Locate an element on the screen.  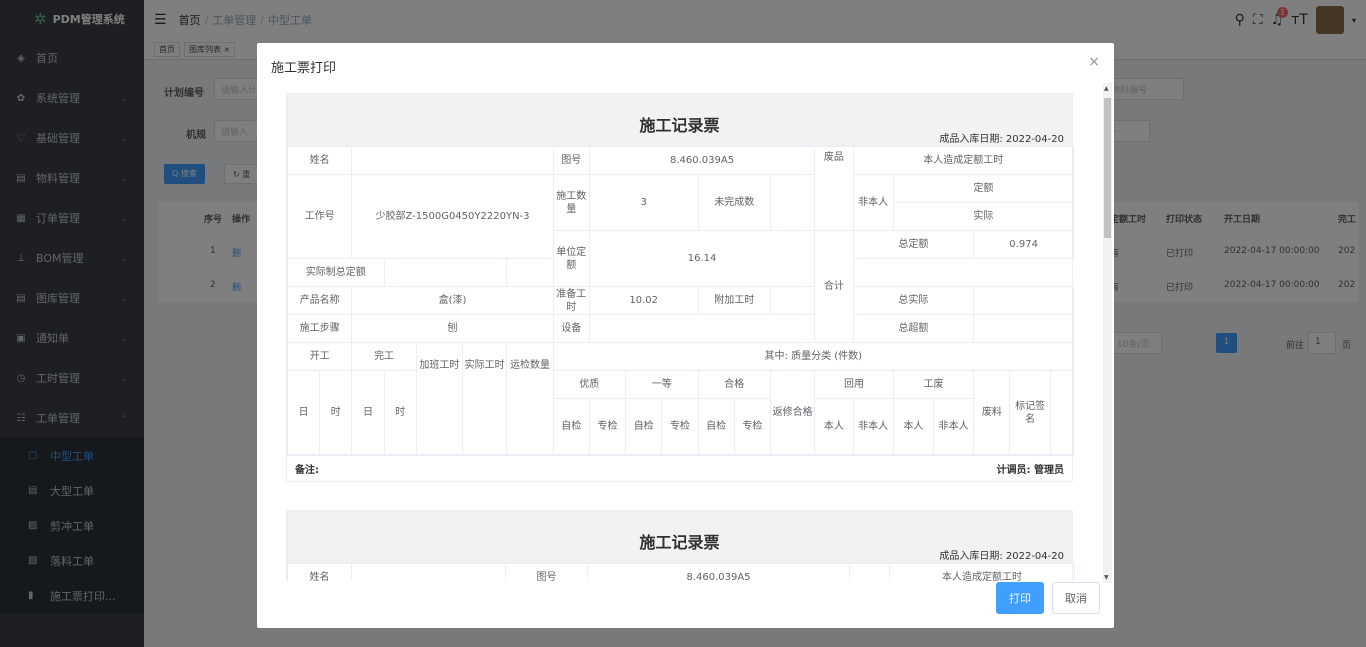
total-over-label: 总超额 is located at coordinates (913, 328).